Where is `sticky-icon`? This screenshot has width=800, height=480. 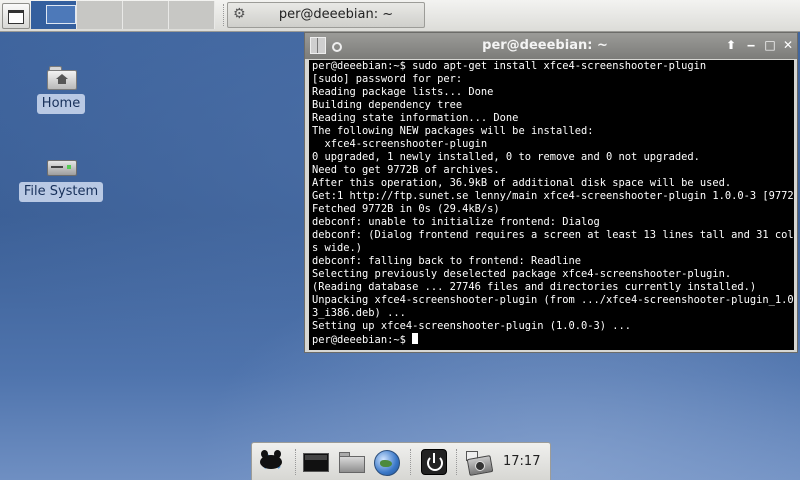 sticky-icon is located at coordinates (337, 47).